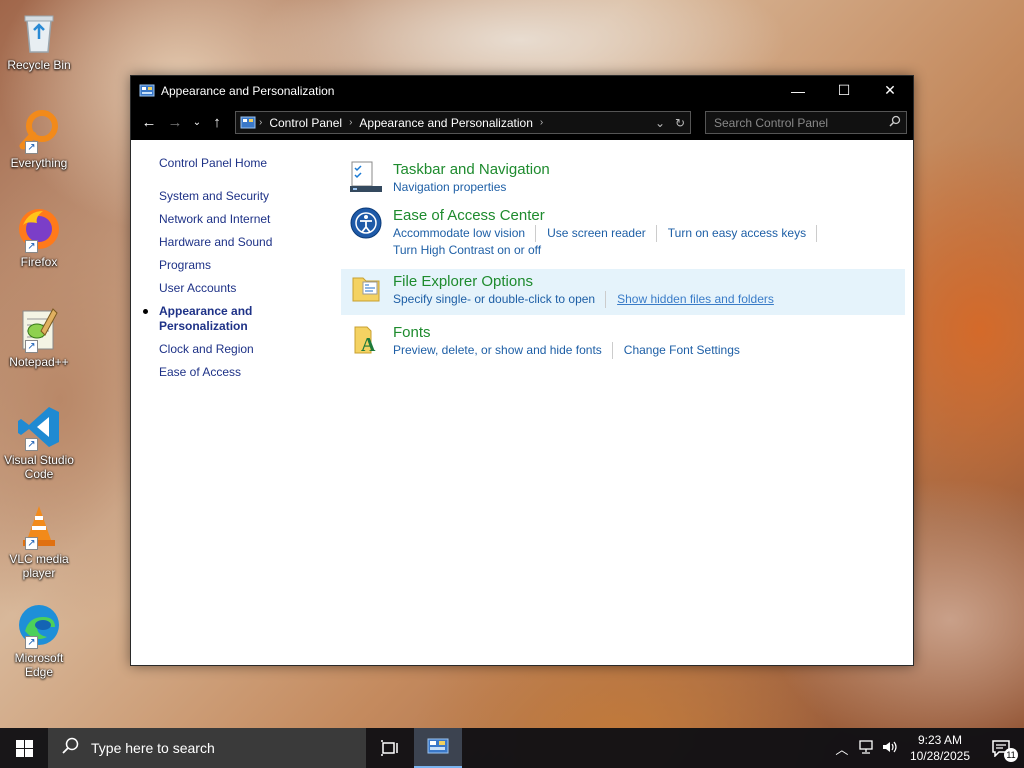 The image size is (1024, 768). I want to click on up-button: ↑, so click(217, 123).